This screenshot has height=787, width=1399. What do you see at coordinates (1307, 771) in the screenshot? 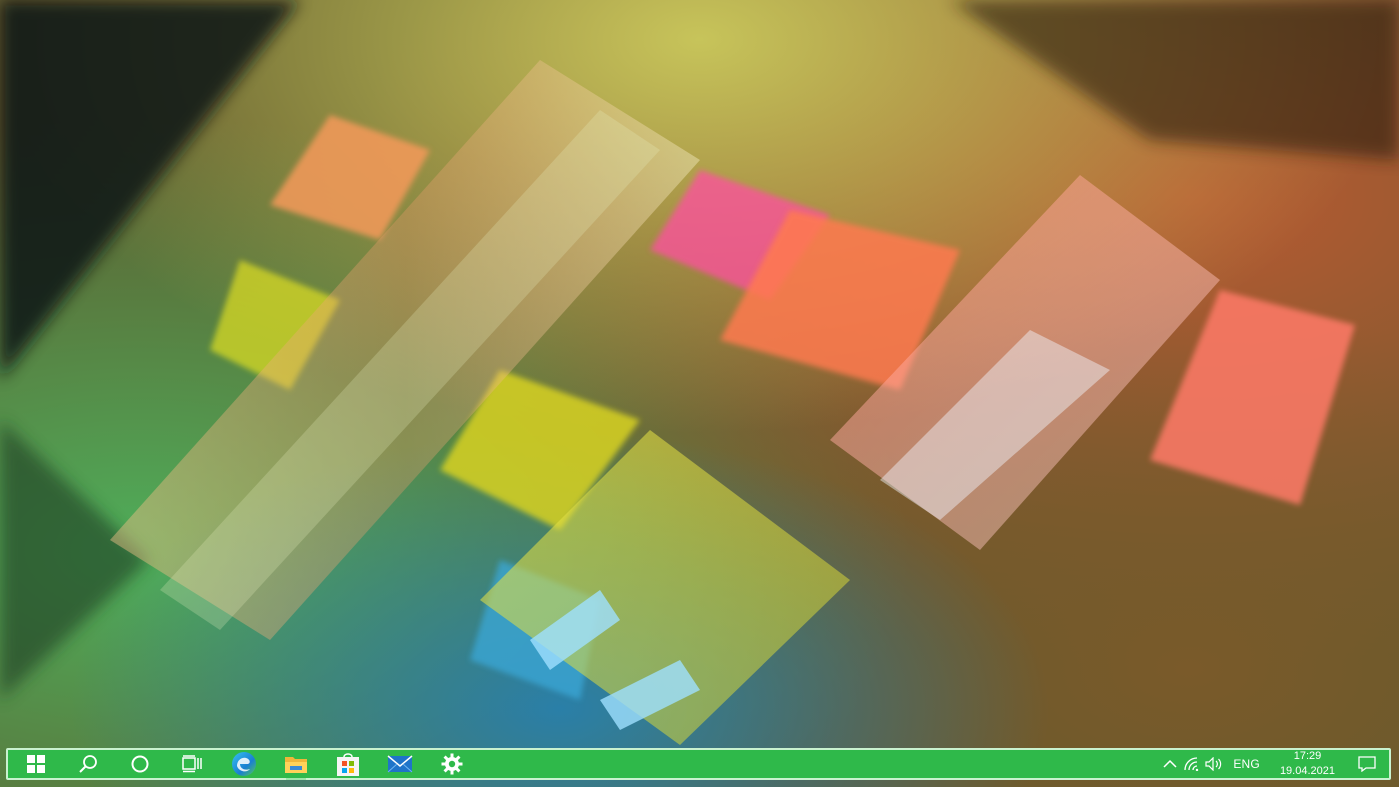
I see `clock-date: 19.04.2021` at bounding box center [1307, 771].